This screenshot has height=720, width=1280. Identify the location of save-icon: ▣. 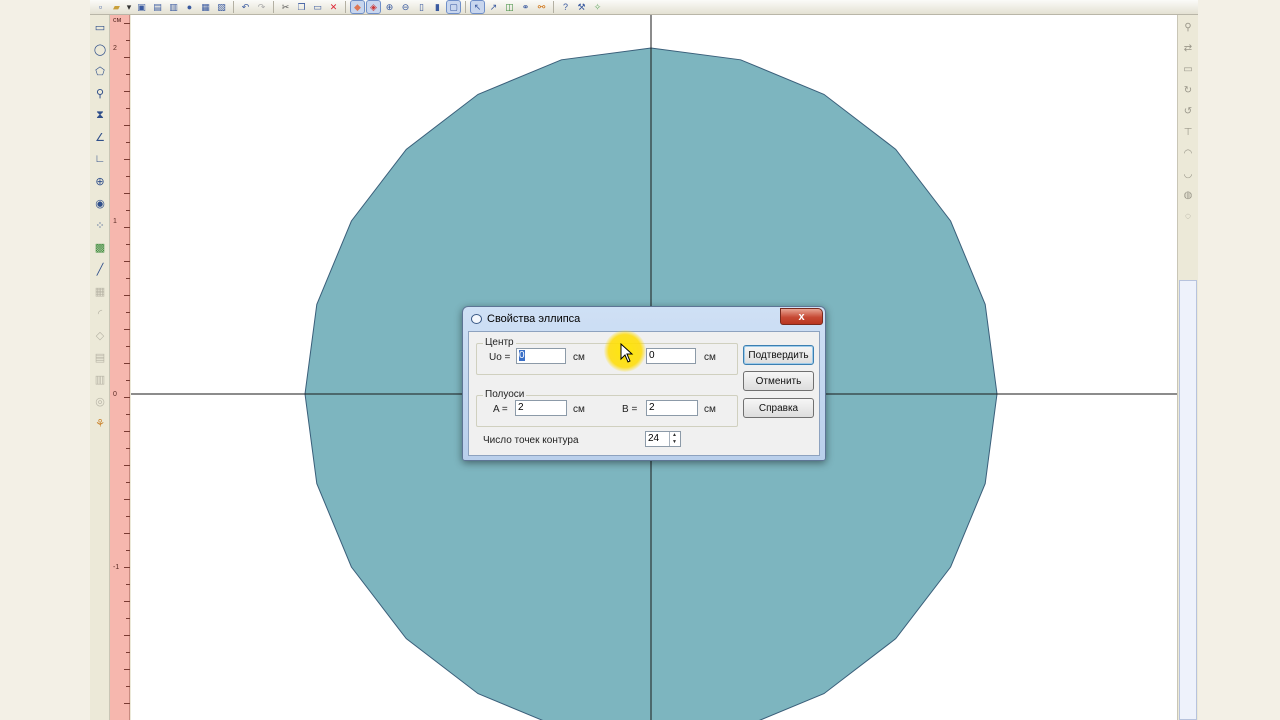
(141, 7).